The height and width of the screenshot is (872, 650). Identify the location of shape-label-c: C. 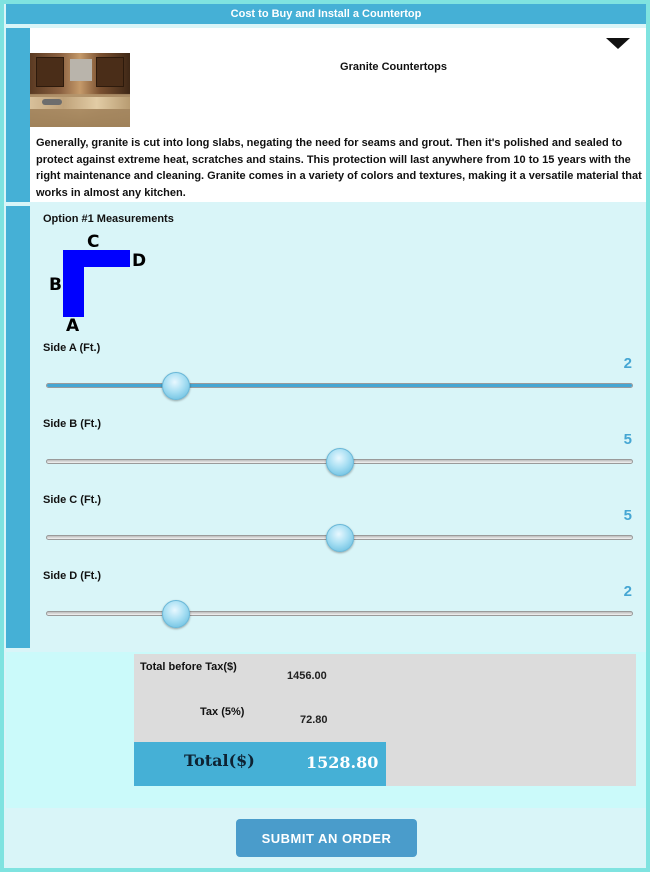
(93, 242).